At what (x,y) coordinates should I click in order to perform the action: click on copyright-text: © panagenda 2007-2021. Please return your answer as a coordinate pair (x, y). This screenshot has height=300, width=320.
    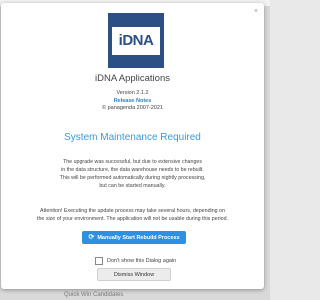
    Looking at the image, I should click on (132, 108).